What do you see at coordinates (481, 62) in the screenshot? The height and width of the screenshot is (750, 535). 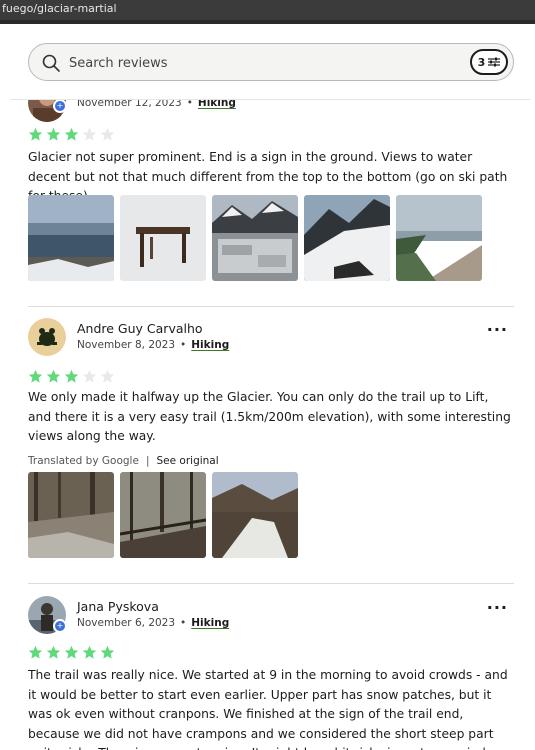 I see `filter-count: 3` at bounding box center [481, 62].